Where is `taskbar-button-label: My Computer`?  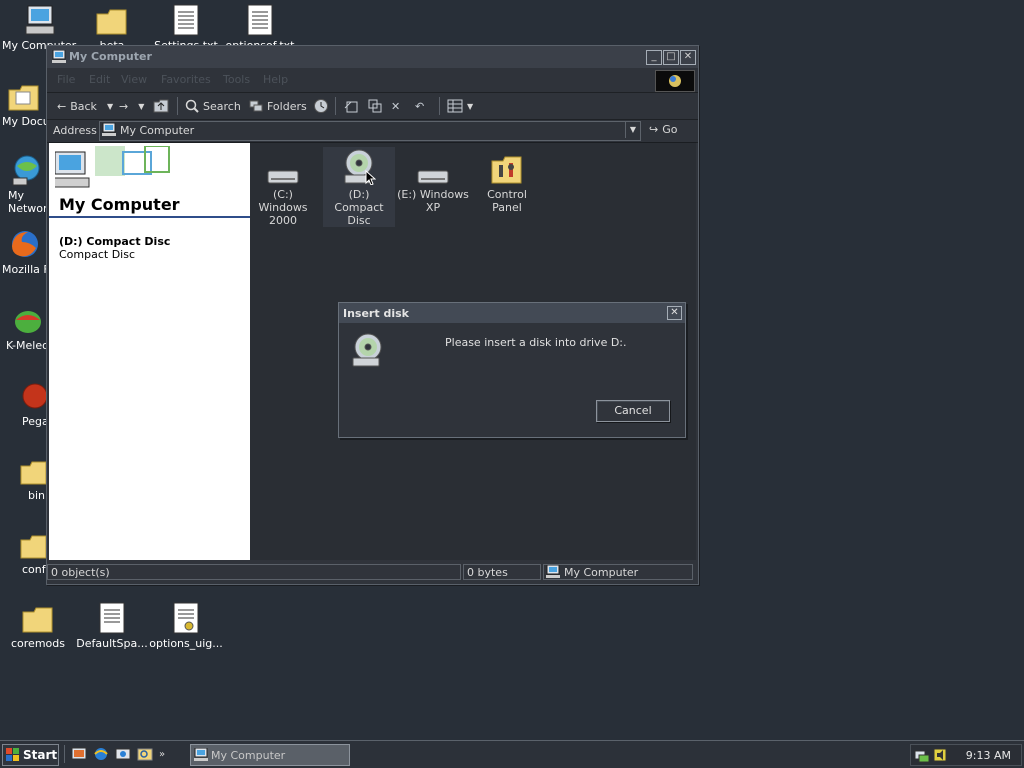
taskbar-button-label: My Computer is located at coordinates (248, 755).